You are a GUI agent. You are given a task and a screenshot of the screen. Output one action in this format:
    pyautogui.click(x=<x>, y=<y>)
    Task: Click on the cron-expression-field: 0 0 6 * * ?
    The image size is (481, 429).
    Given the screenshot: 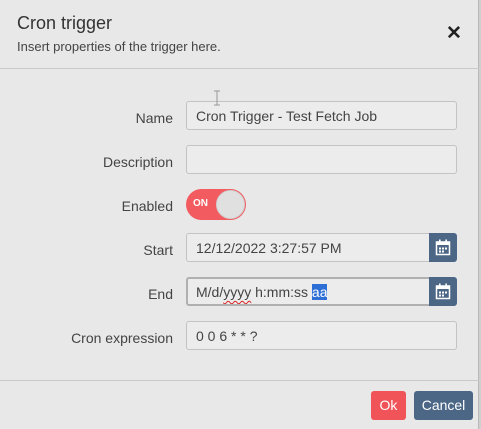 What is the action you would take?
    pyautogui.click(x=321, y=335)
    